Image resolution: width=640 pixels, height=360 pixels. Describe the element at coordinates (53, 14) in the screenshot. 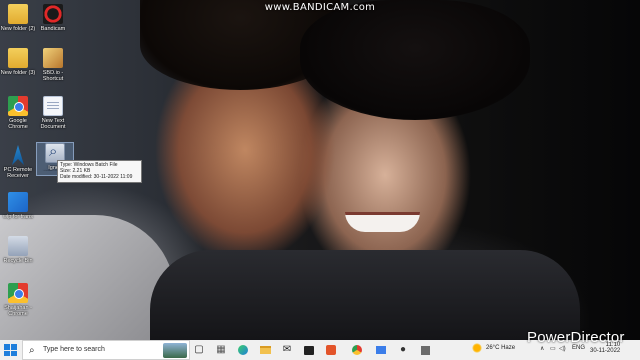

I see `bandicam-icon` at that location.